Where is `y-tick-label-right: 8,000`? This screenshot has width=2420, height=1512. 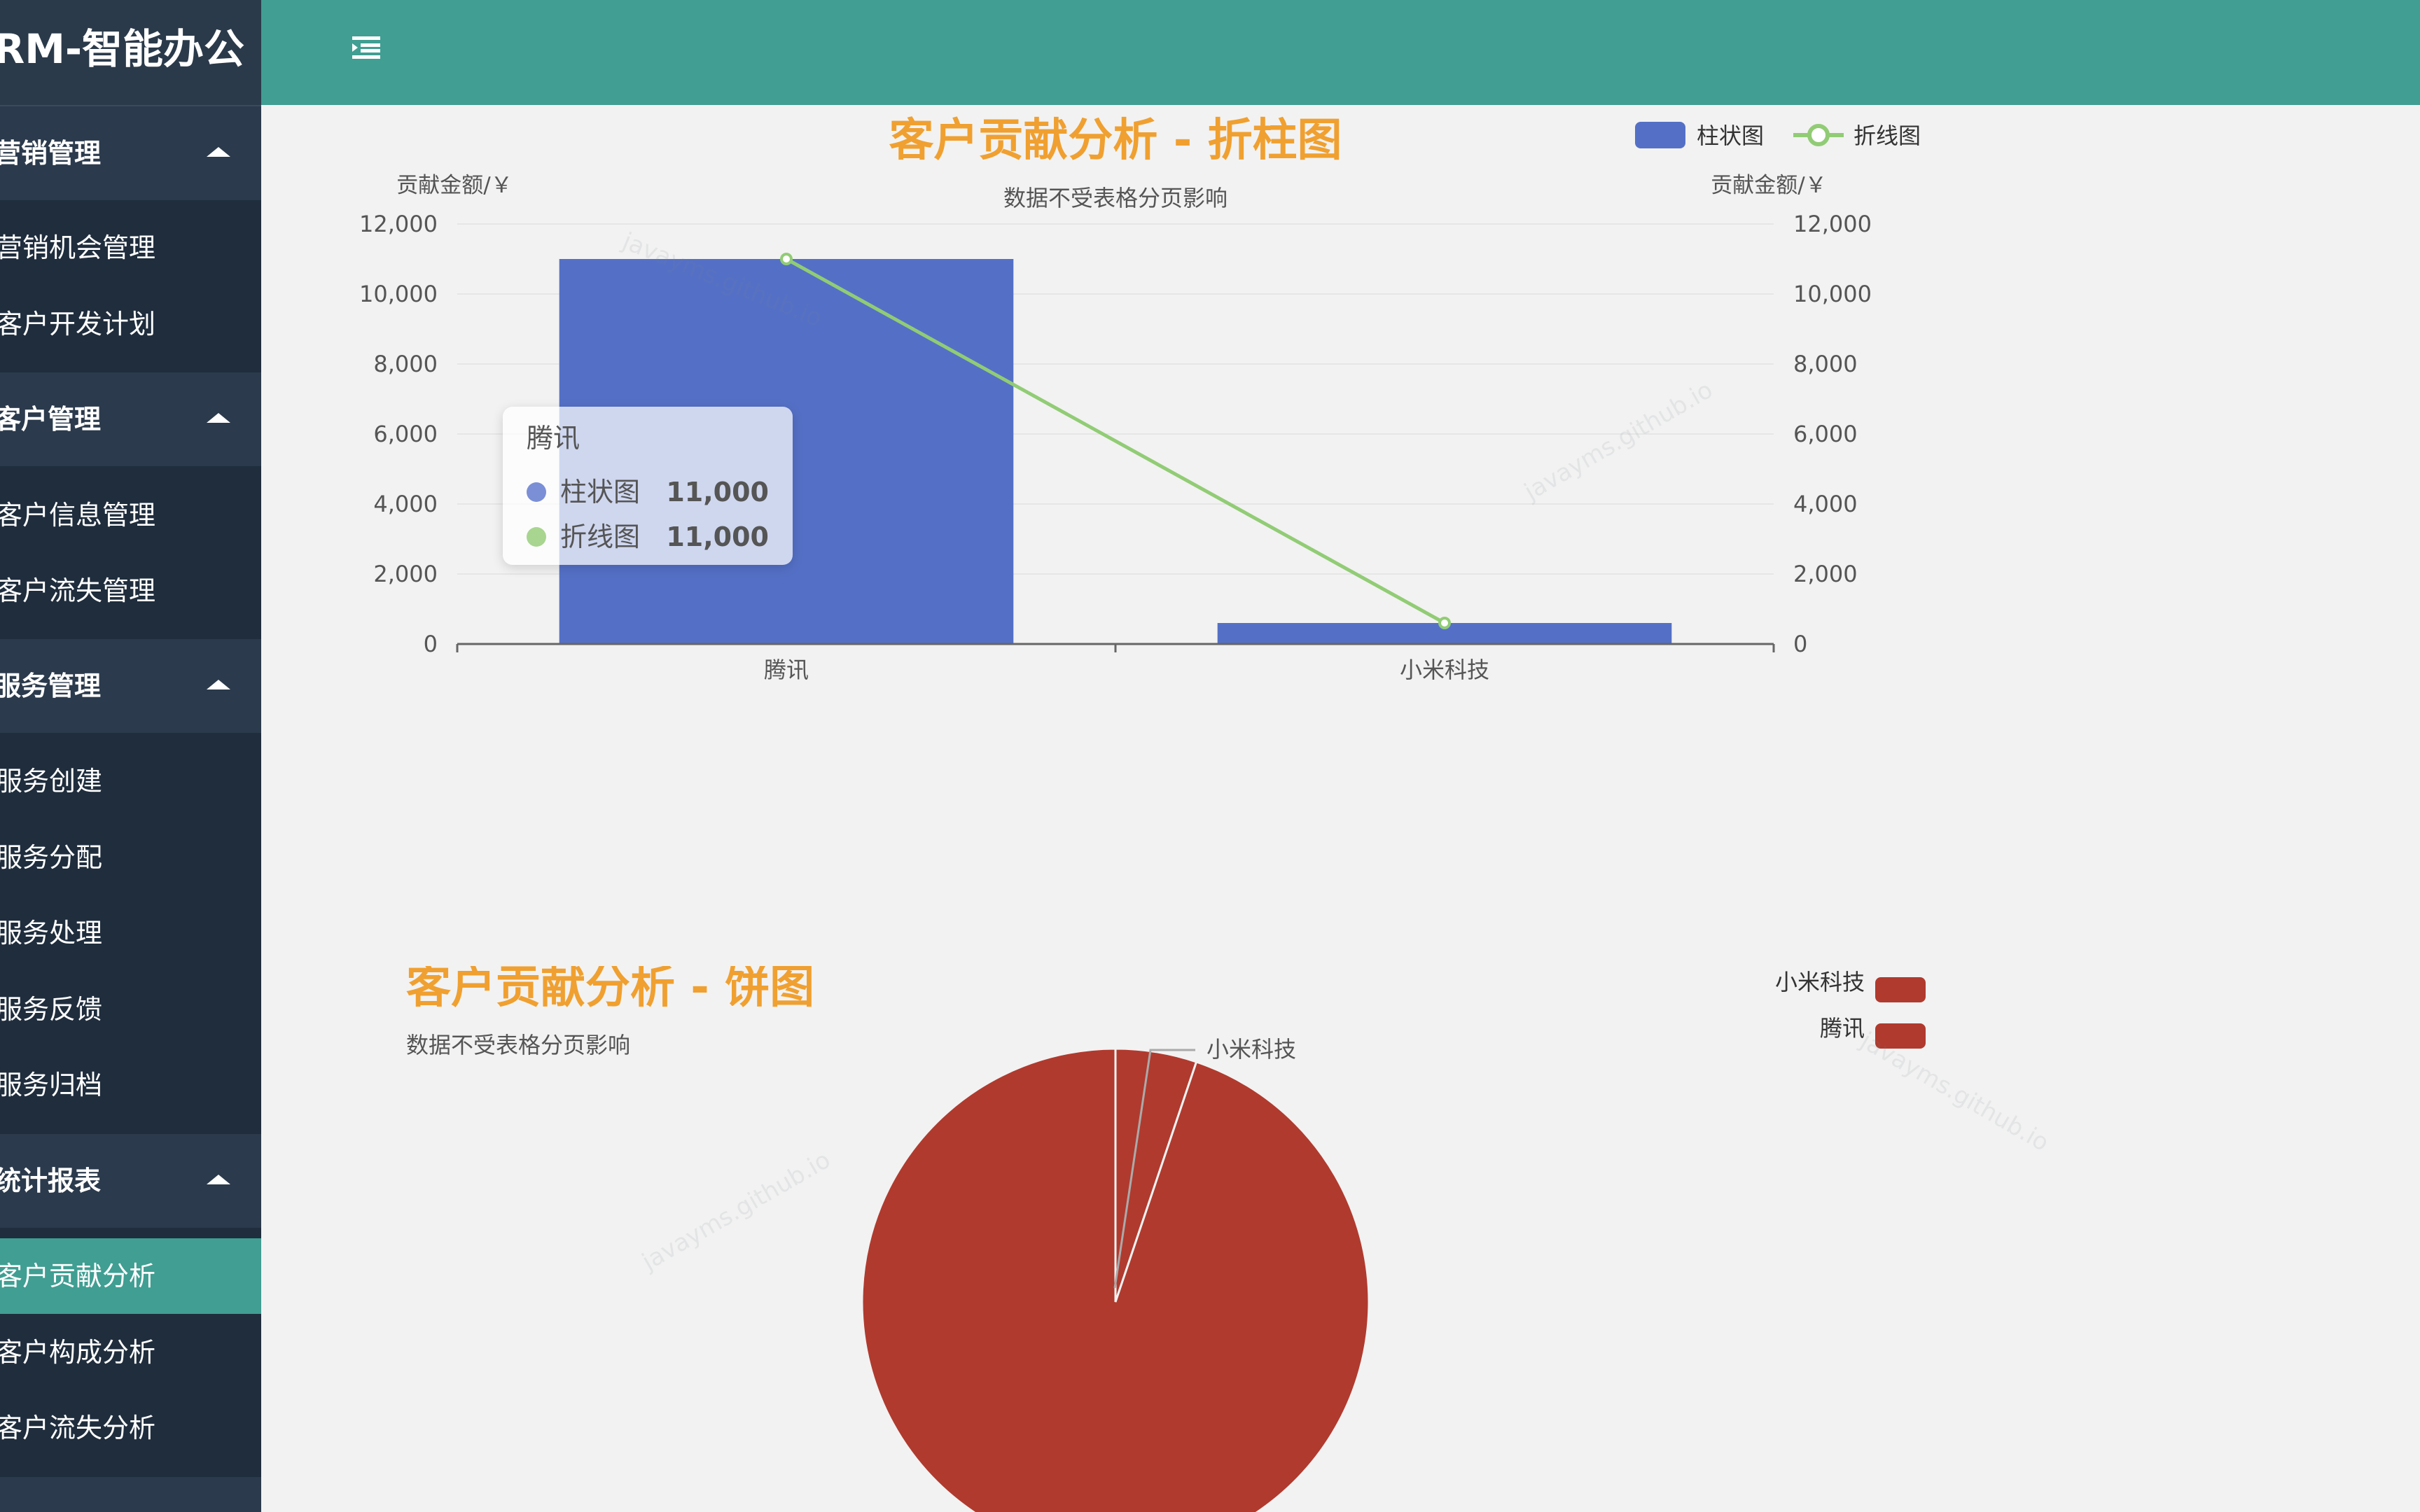 y-tick-label-right: 8,000 is located at coordinates (1826, 364).